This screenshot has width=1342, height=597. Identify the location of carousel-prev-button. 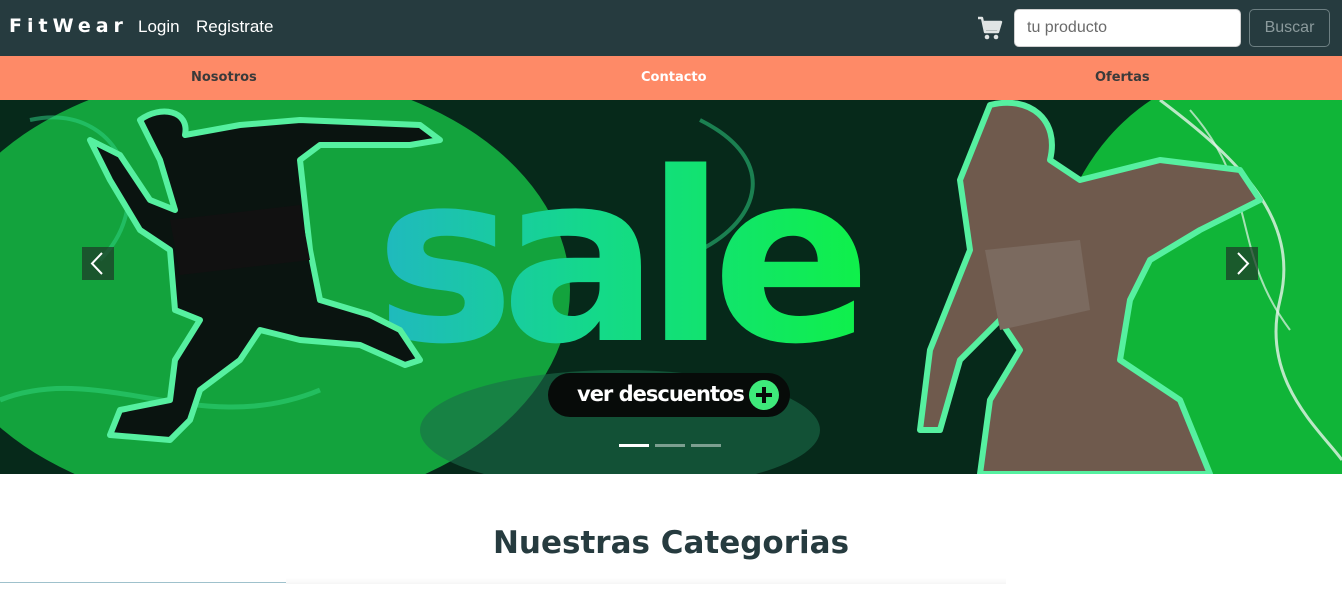
(98, 263).